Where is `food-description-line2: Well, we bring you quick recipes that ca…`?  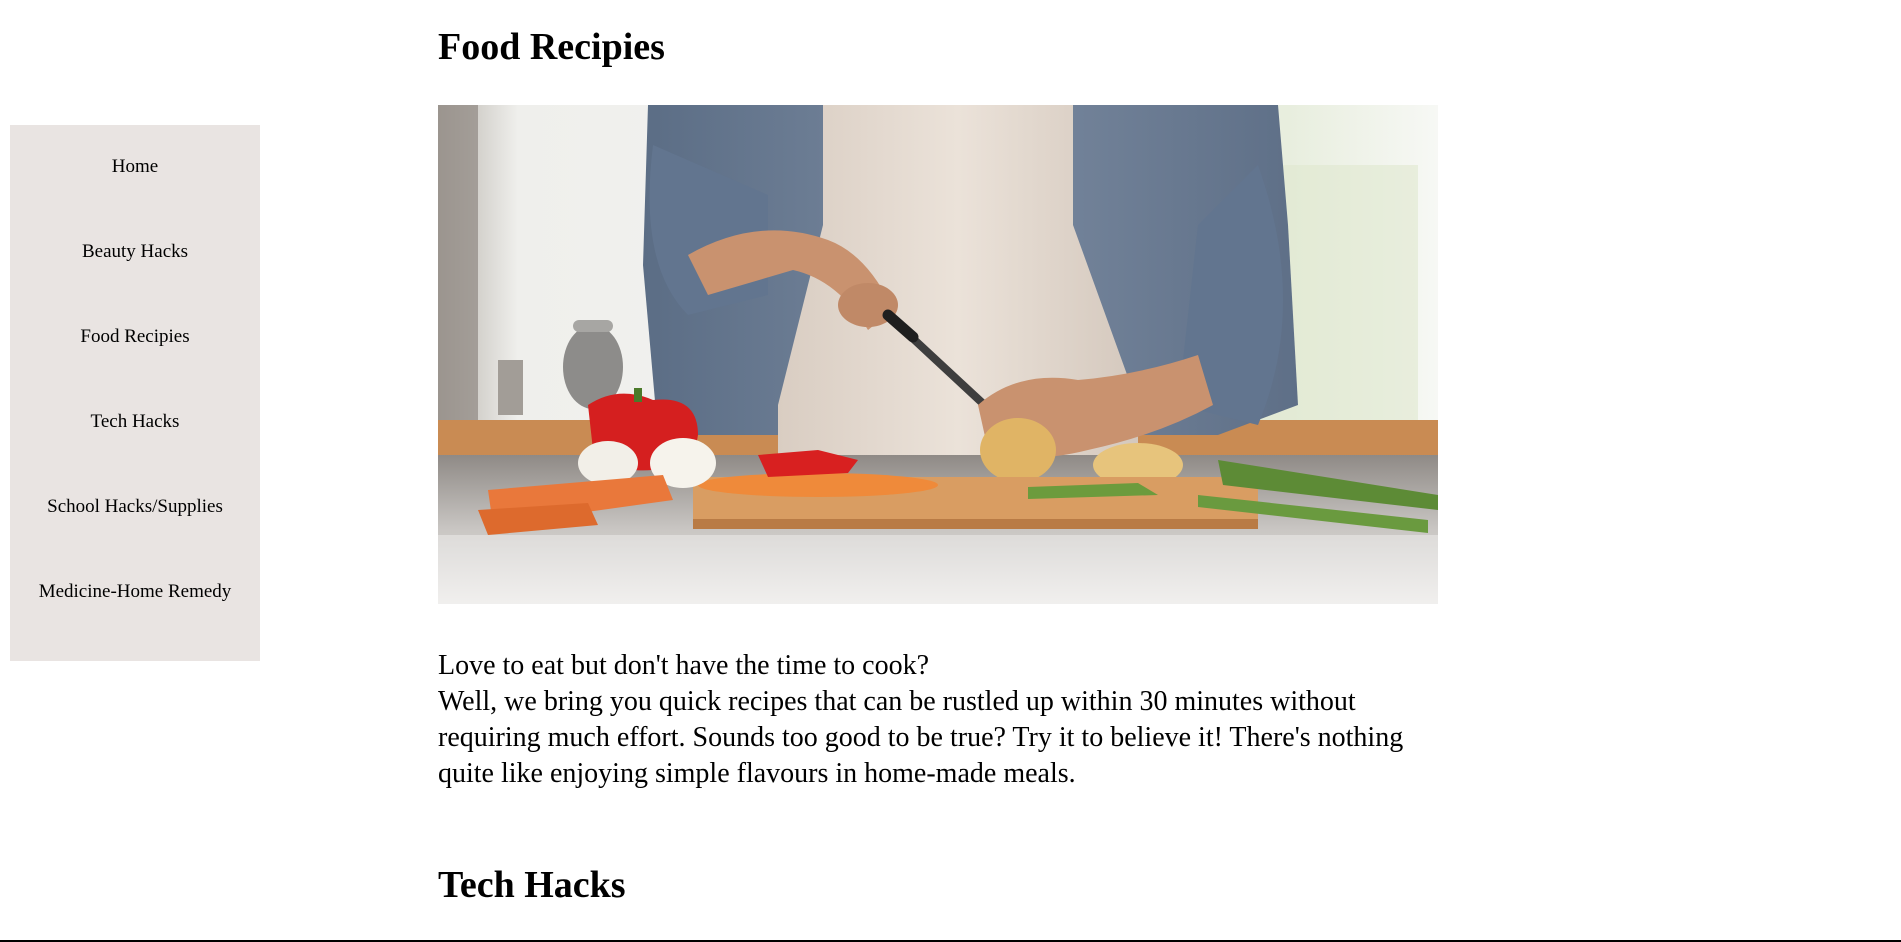
food-description-line2: Well, we bring you quick recipes that ca… is located at coordinates (921, 737).